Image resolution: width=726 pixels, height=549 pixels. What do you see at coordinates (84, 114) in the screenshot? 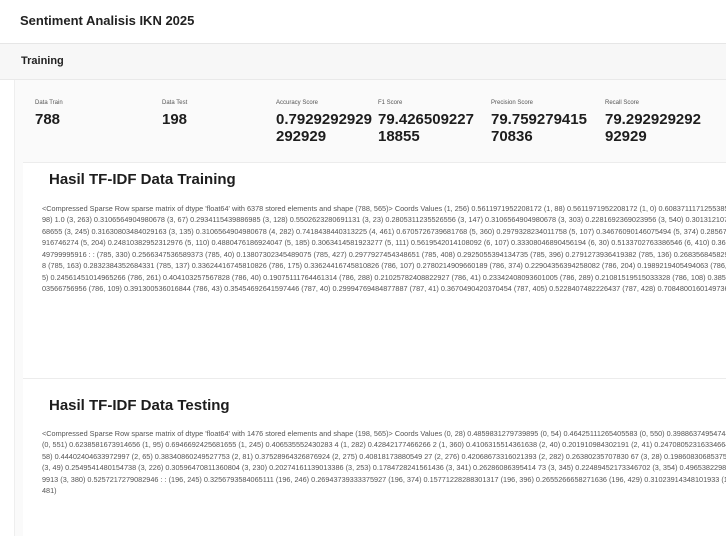
I see `stat-data-train: Data Train 788` at bounding box center [84, 114].